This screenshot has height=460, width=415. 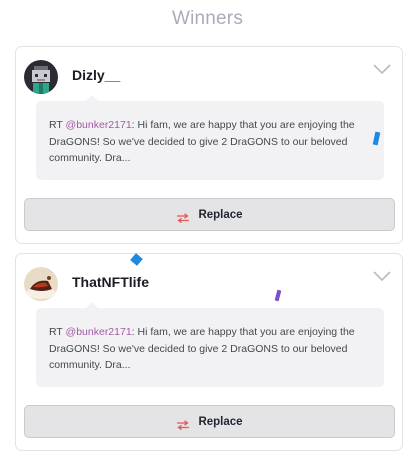 I want to click on page-title: Winners, so click(x=207, y=18).